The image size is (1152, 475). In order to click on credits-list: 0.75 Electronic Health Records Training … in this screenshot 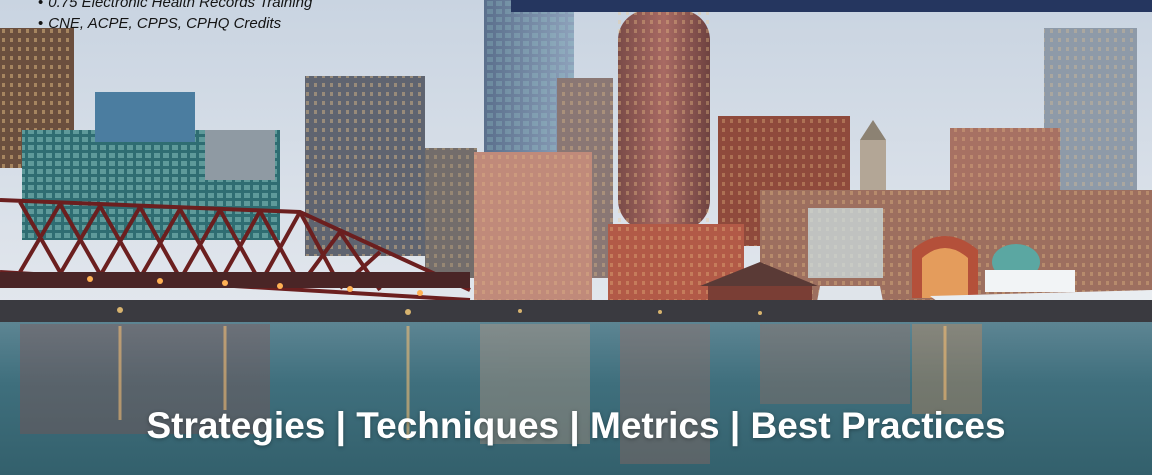, I will do `click(175, 17)`.